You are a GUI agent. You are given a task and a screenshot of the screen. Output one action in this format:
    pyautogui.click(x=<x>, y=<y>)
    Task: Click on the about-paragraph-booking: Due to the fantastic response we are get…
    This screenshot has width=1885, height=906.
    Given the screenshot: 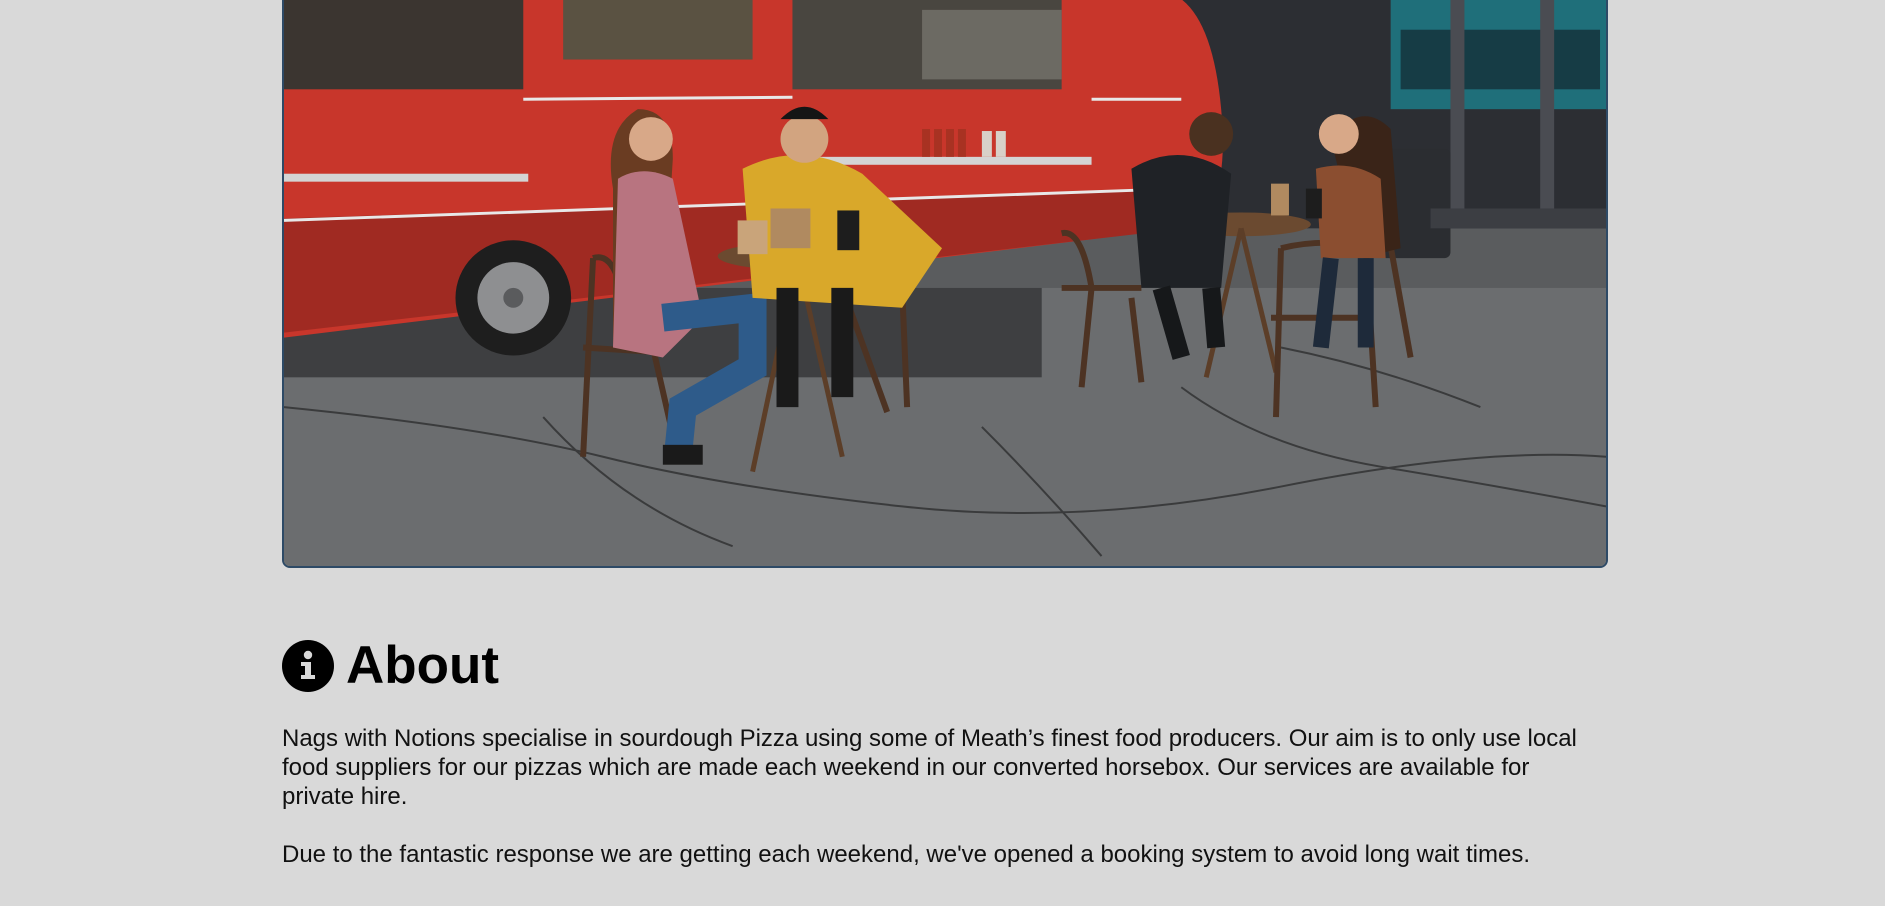 What is the action you would take?
    pyautogui.click(x=906, y=854)
    